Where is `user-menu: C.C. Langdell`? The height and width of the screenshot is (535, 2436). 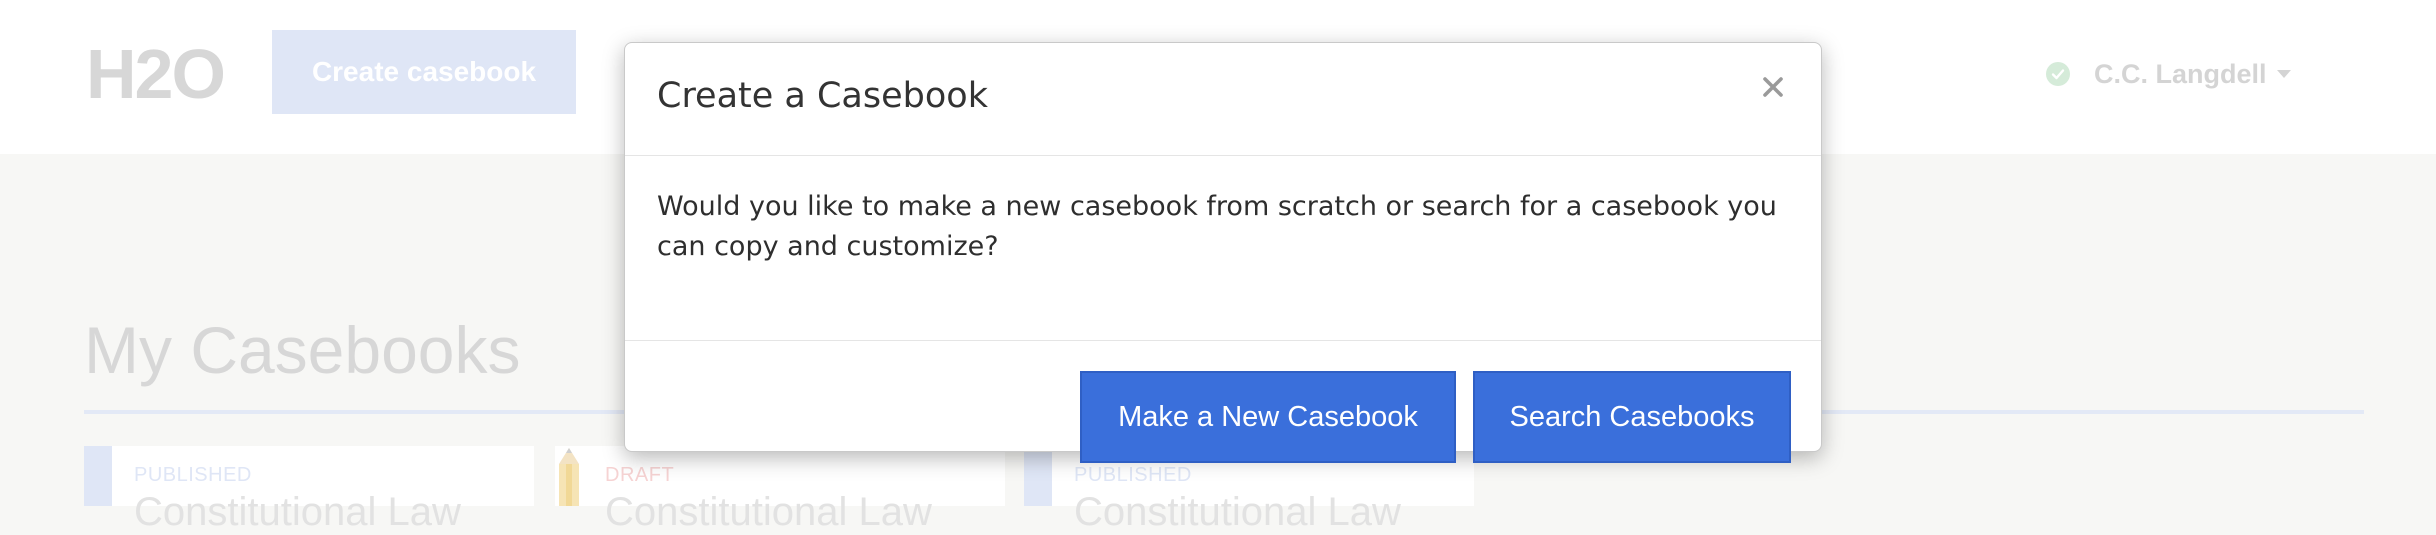 user-menu: C.C. Langdell is located at coordinates (2168, 74).